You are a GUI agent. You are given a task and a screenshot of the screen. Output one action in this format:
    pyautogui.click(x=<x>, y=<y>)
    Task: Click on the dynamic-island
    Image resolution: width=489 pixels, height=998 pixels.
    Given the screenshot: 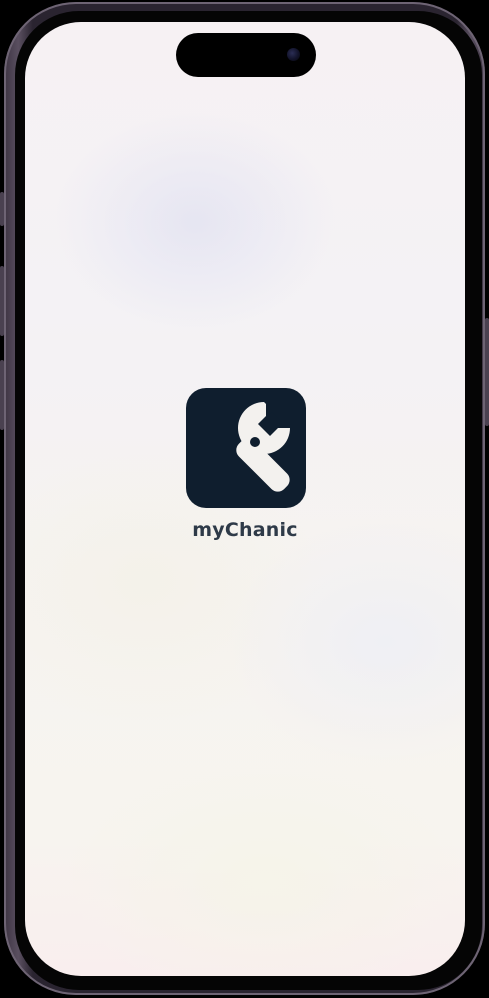 What is the action you would take?
    pyautogui.click(x=246, y=55)
    